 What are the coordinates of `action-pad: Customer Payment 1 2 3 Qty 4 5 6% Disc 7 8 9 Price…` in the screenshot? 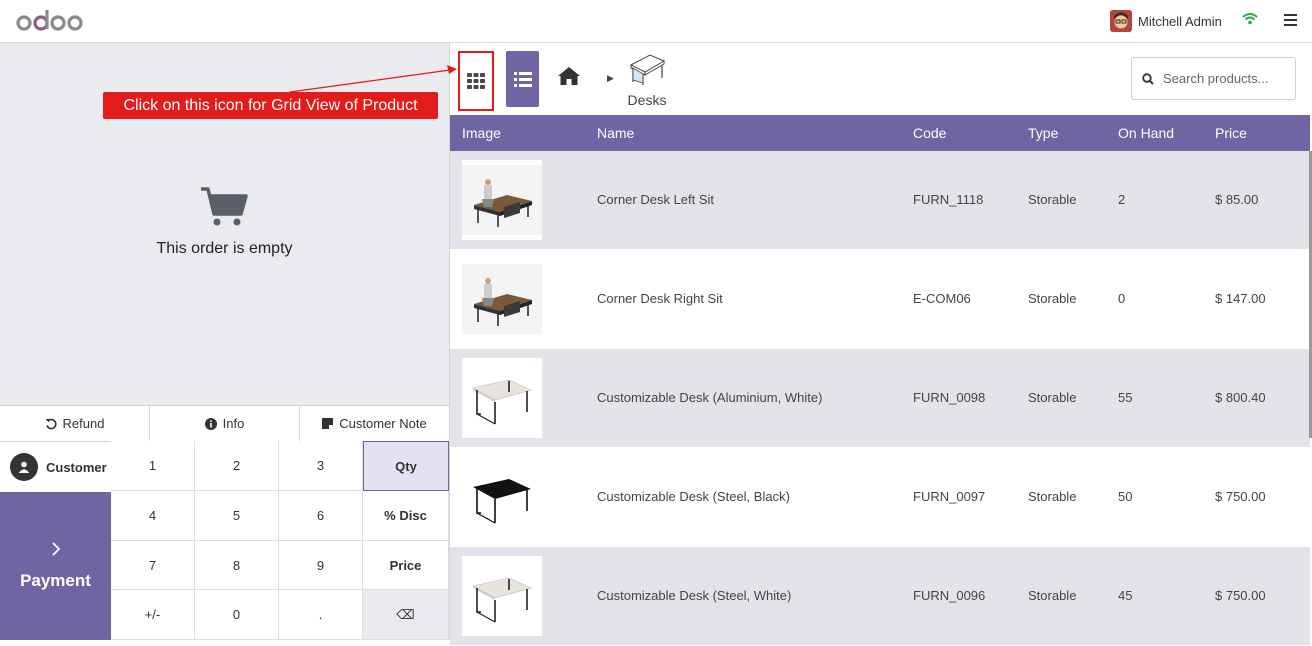 It's located at (224, 540).